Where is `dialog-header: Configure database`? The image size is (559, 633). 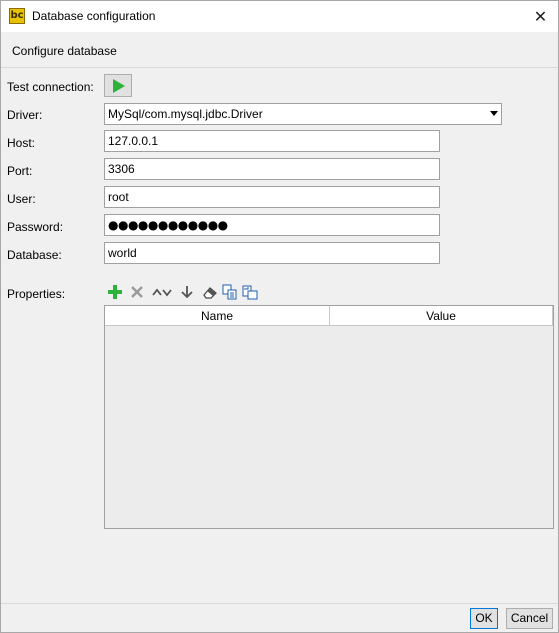
dialog-header: Configure database is located at coordinates (279, 50).